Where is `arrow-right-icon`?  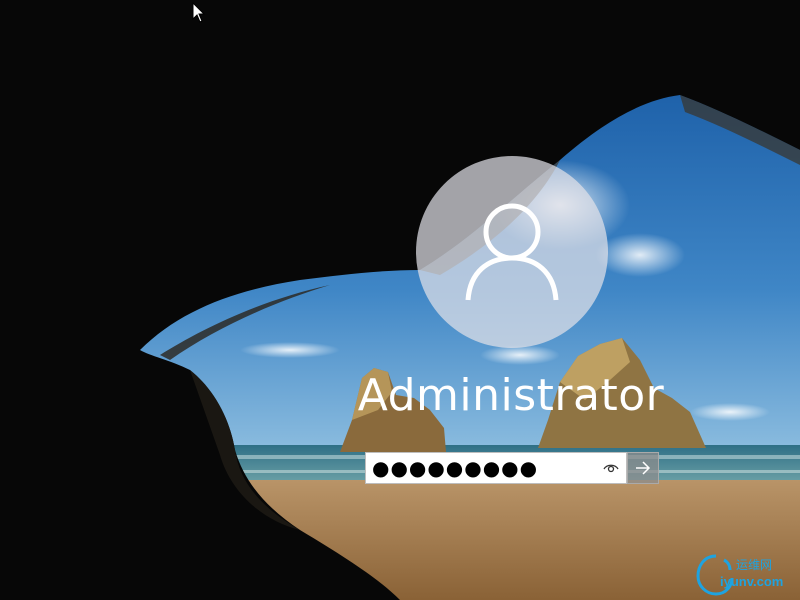 arrow-right-icon is located at coordinates (643, 468).